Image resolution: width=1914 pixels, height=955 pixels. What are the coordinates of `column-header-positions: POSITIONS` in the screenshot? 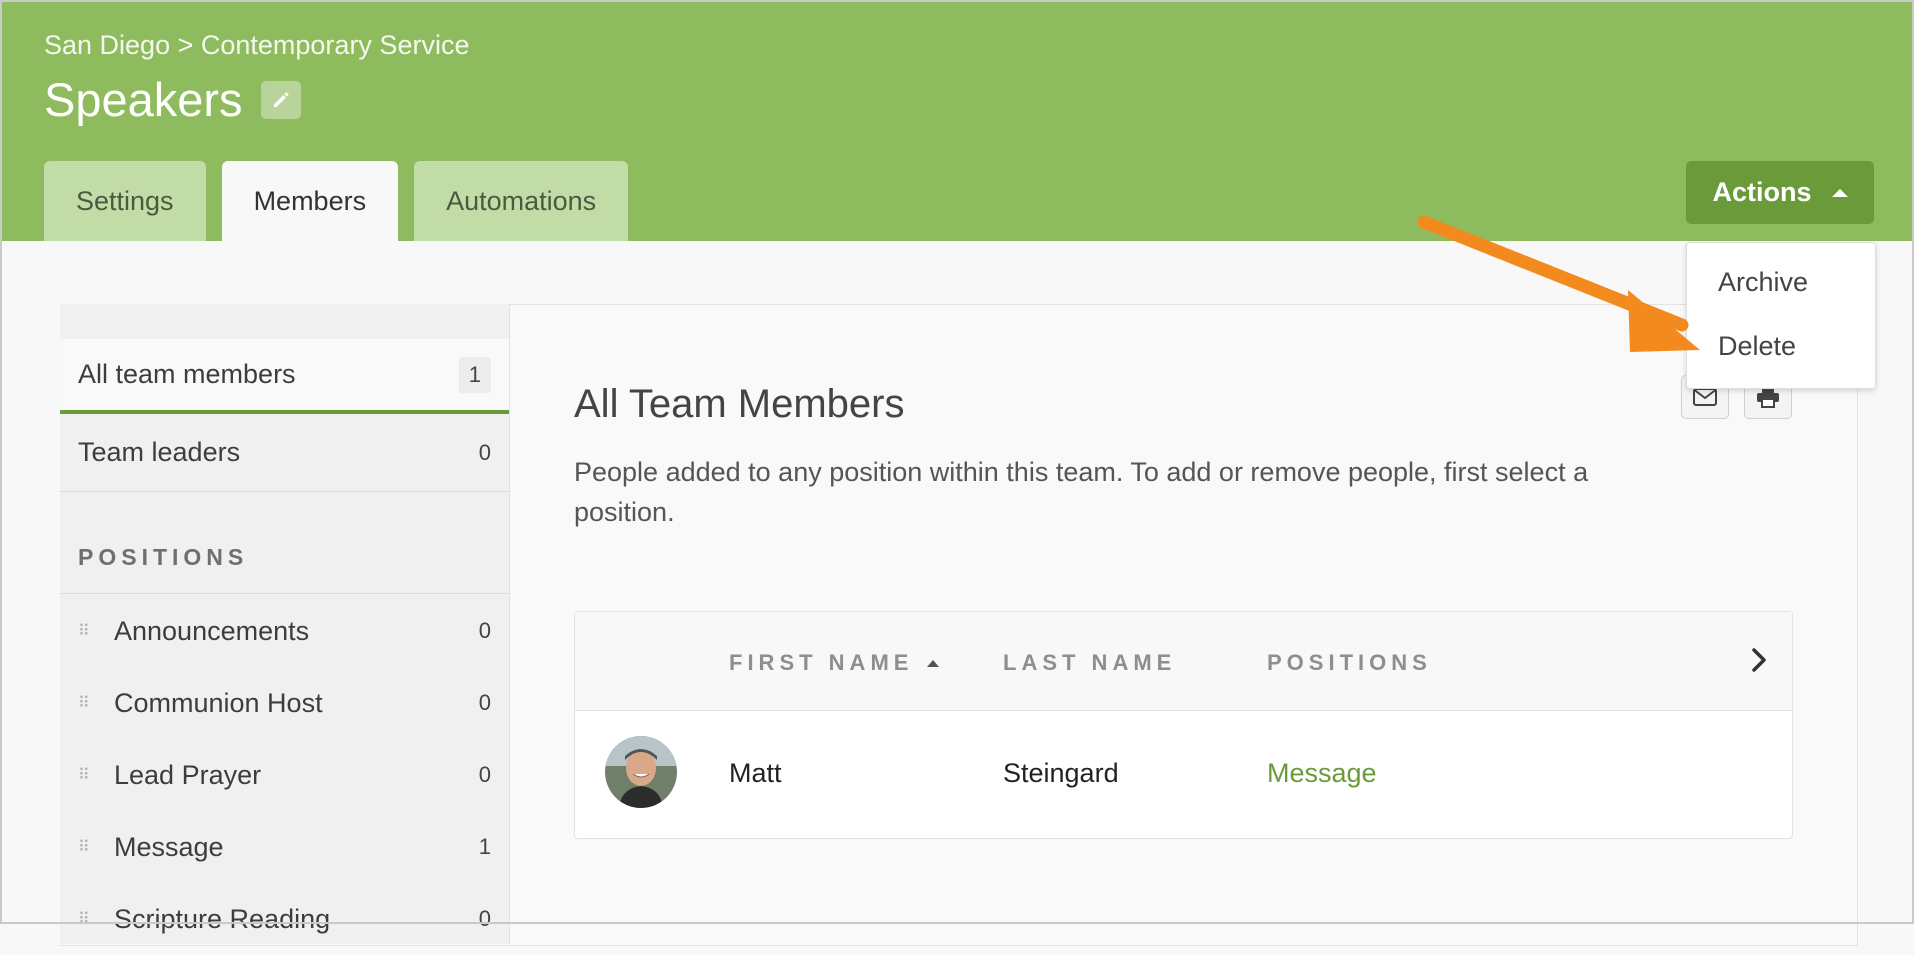 It's located at (1349, 663).